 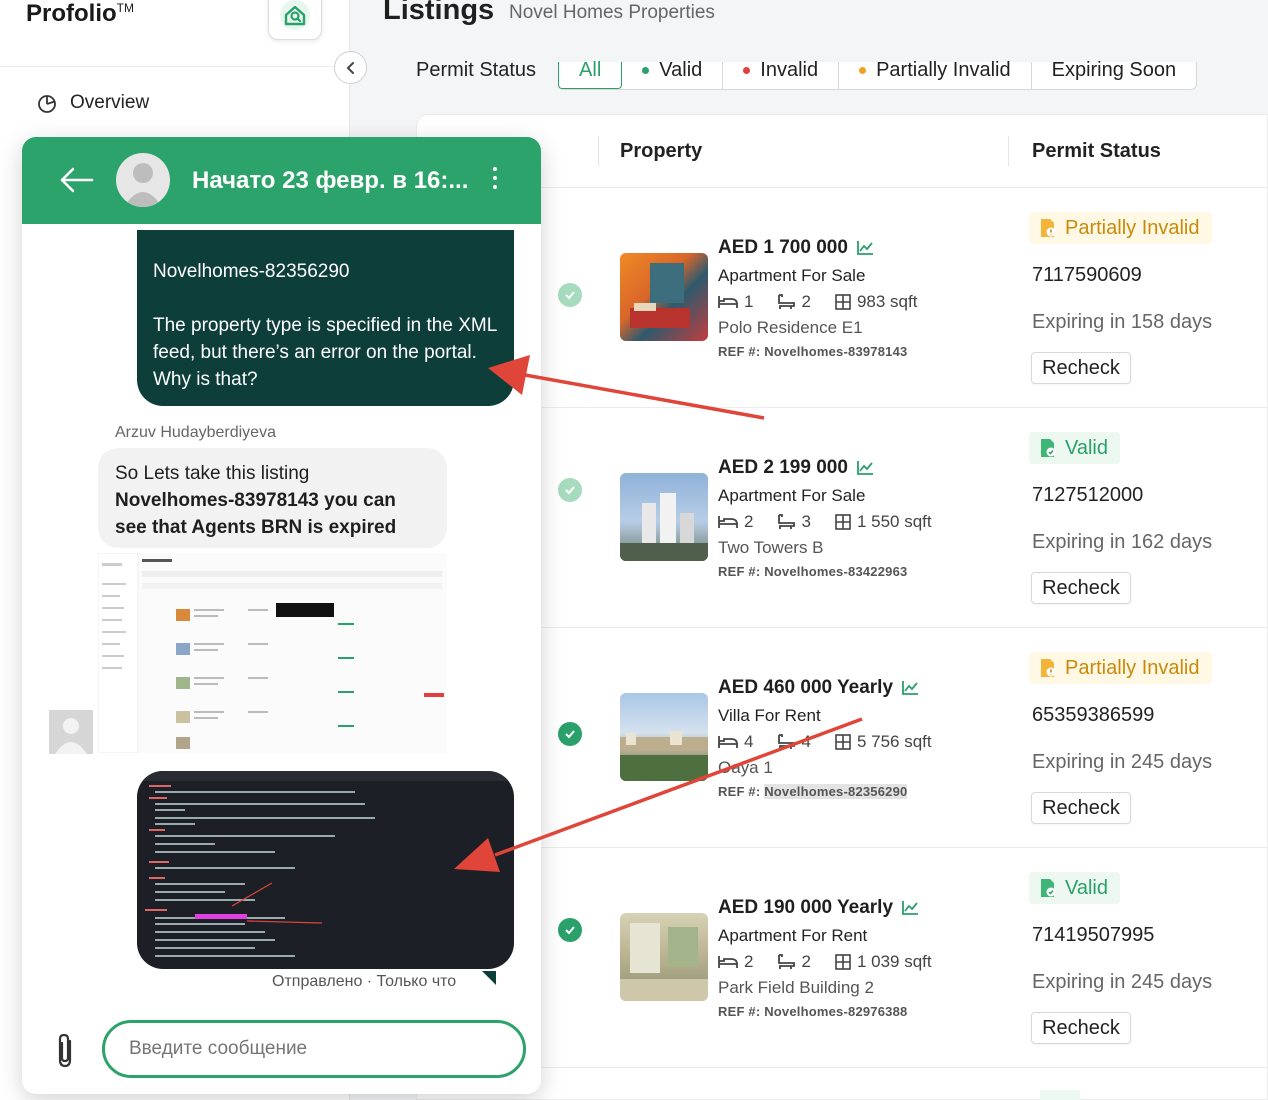 What do you see at coordinates (175, 66) in the screenshot?
I see `sidebar-divider` at bounding box center [175, 66].